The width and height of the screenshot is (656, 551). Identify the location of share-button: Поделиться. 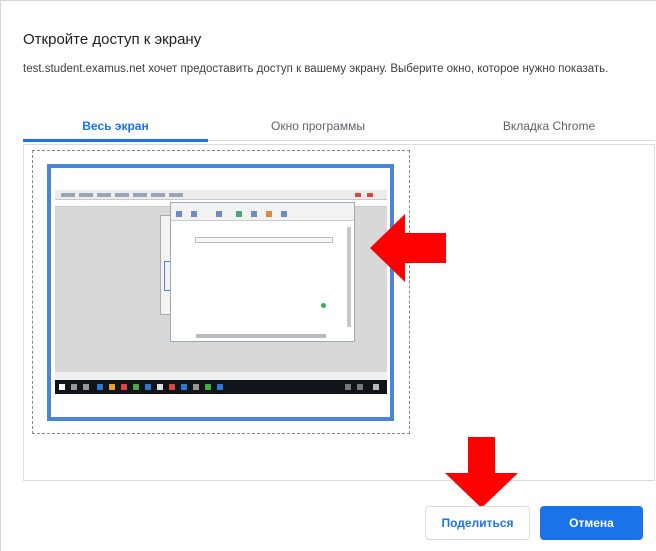
(477, 523).